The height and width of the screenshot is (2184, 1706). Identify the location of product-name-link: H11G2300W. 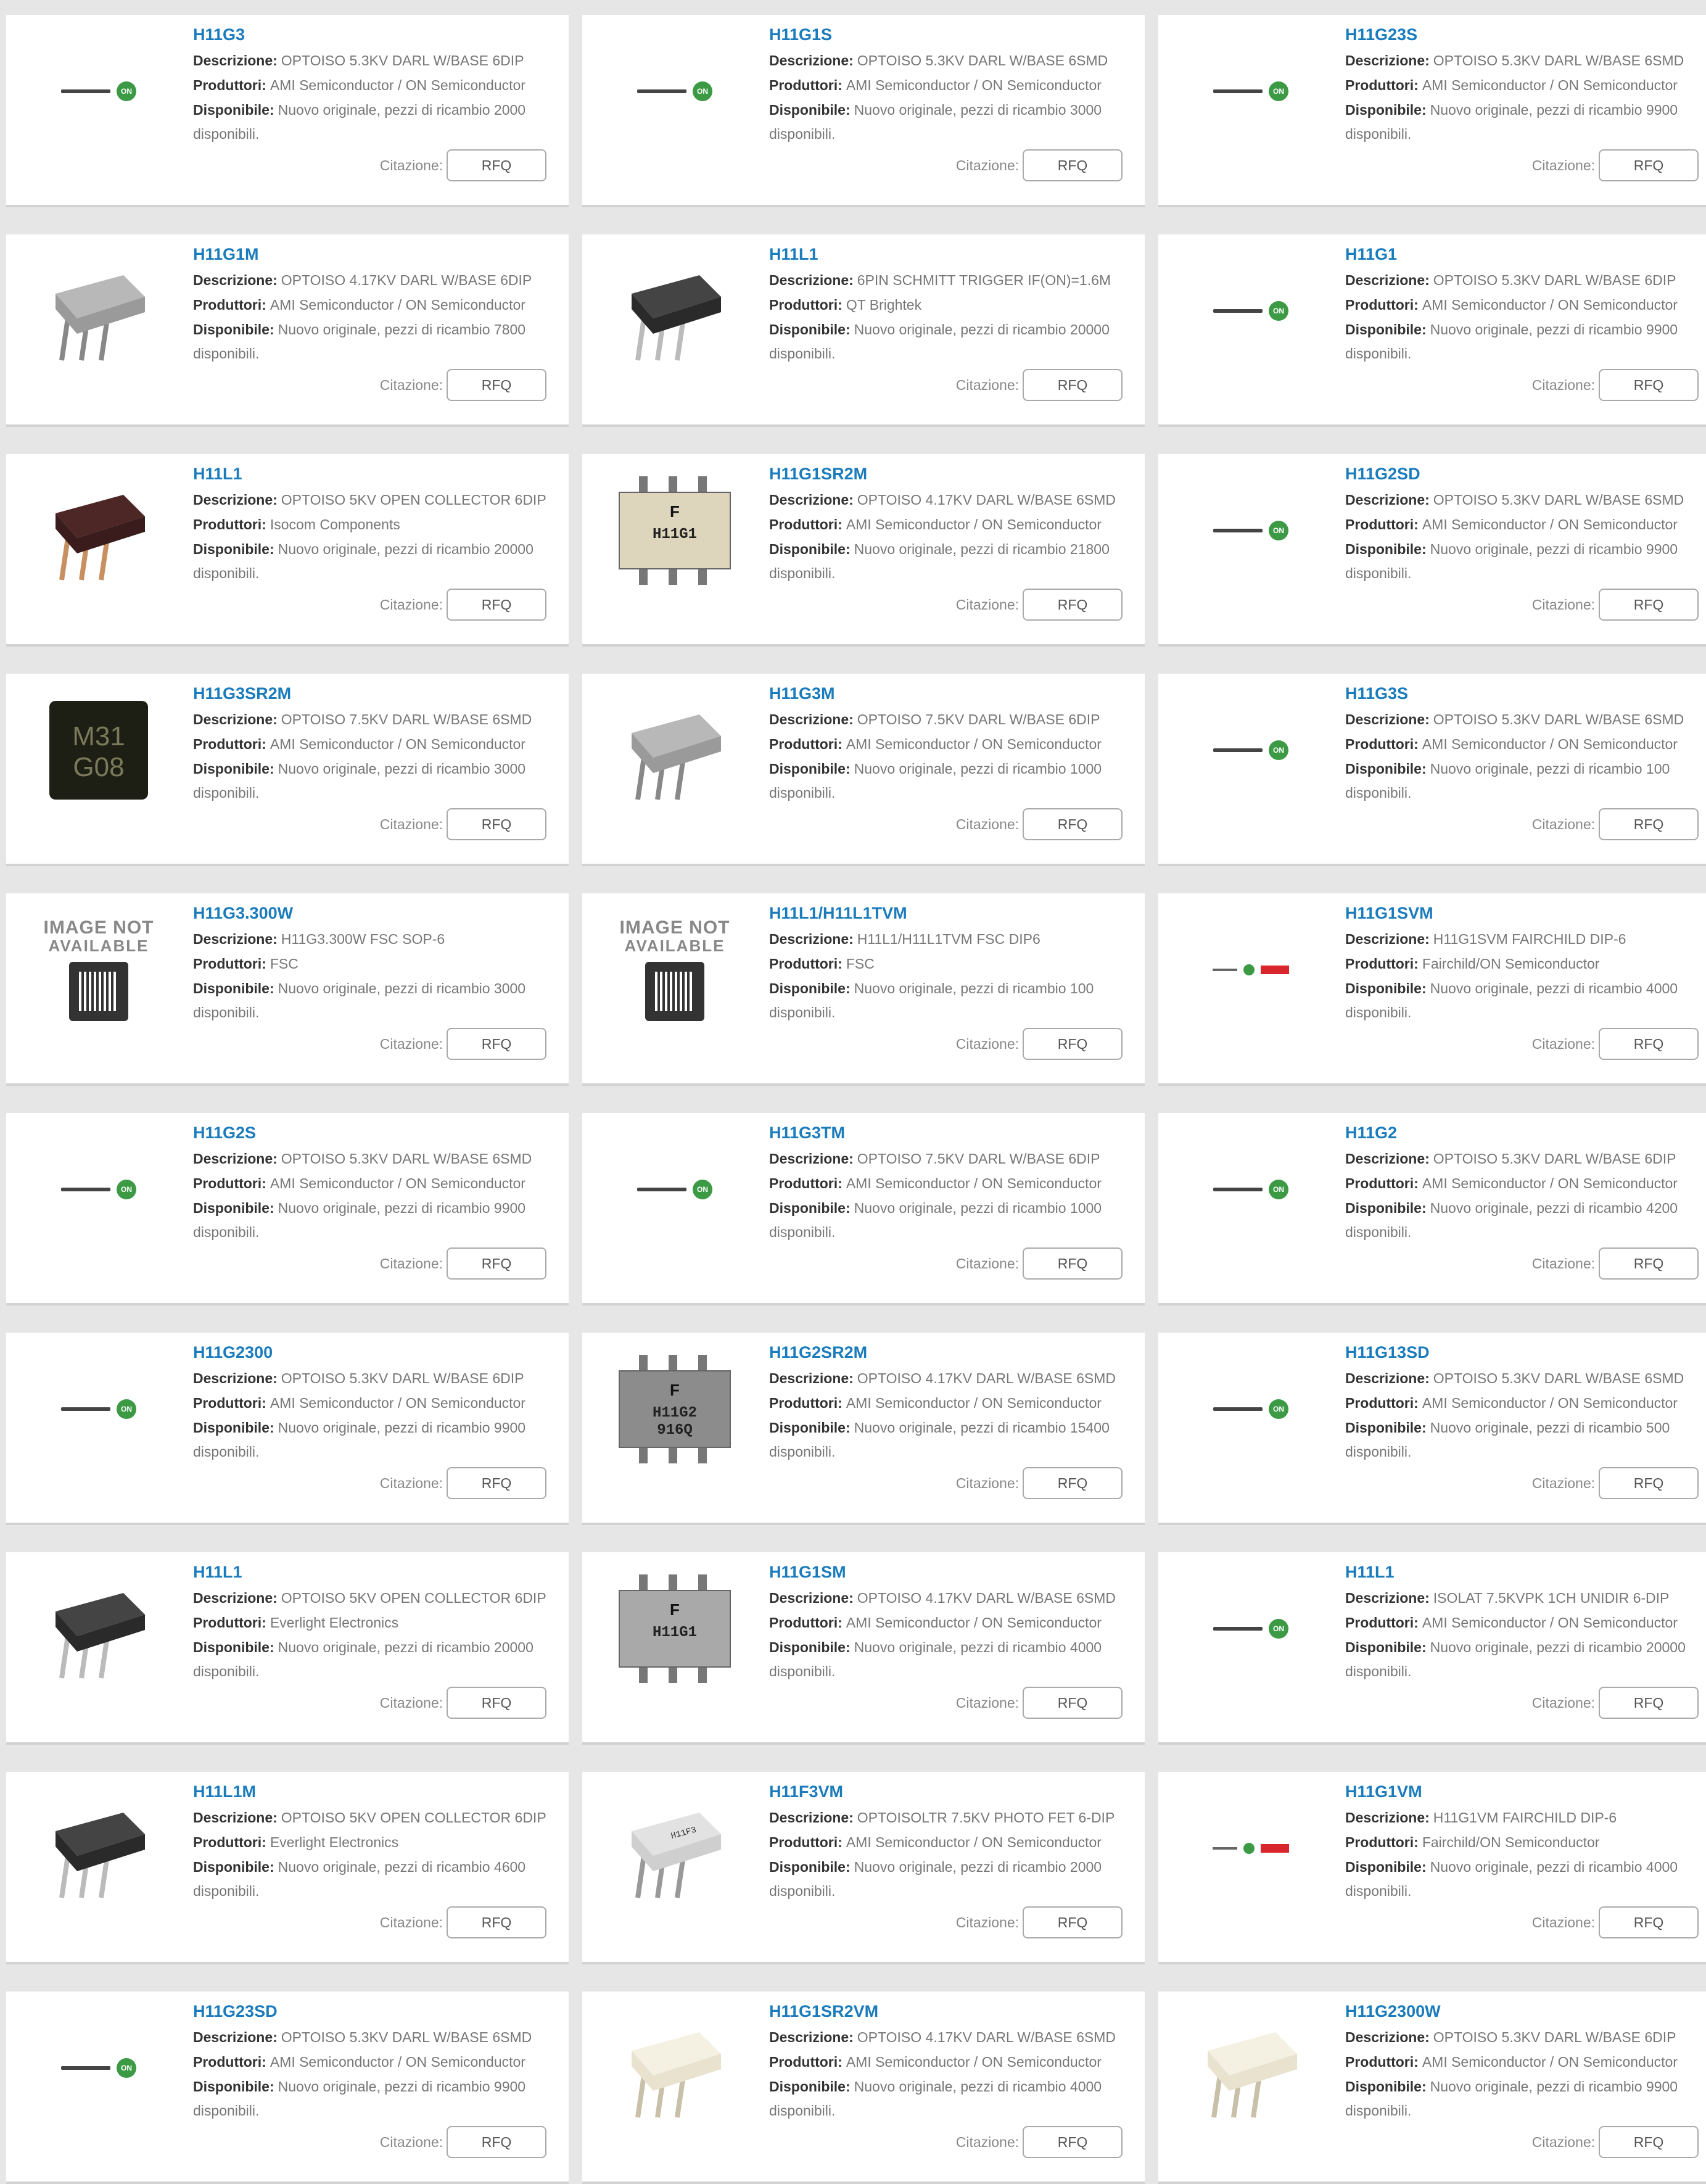
(1525, 2012).